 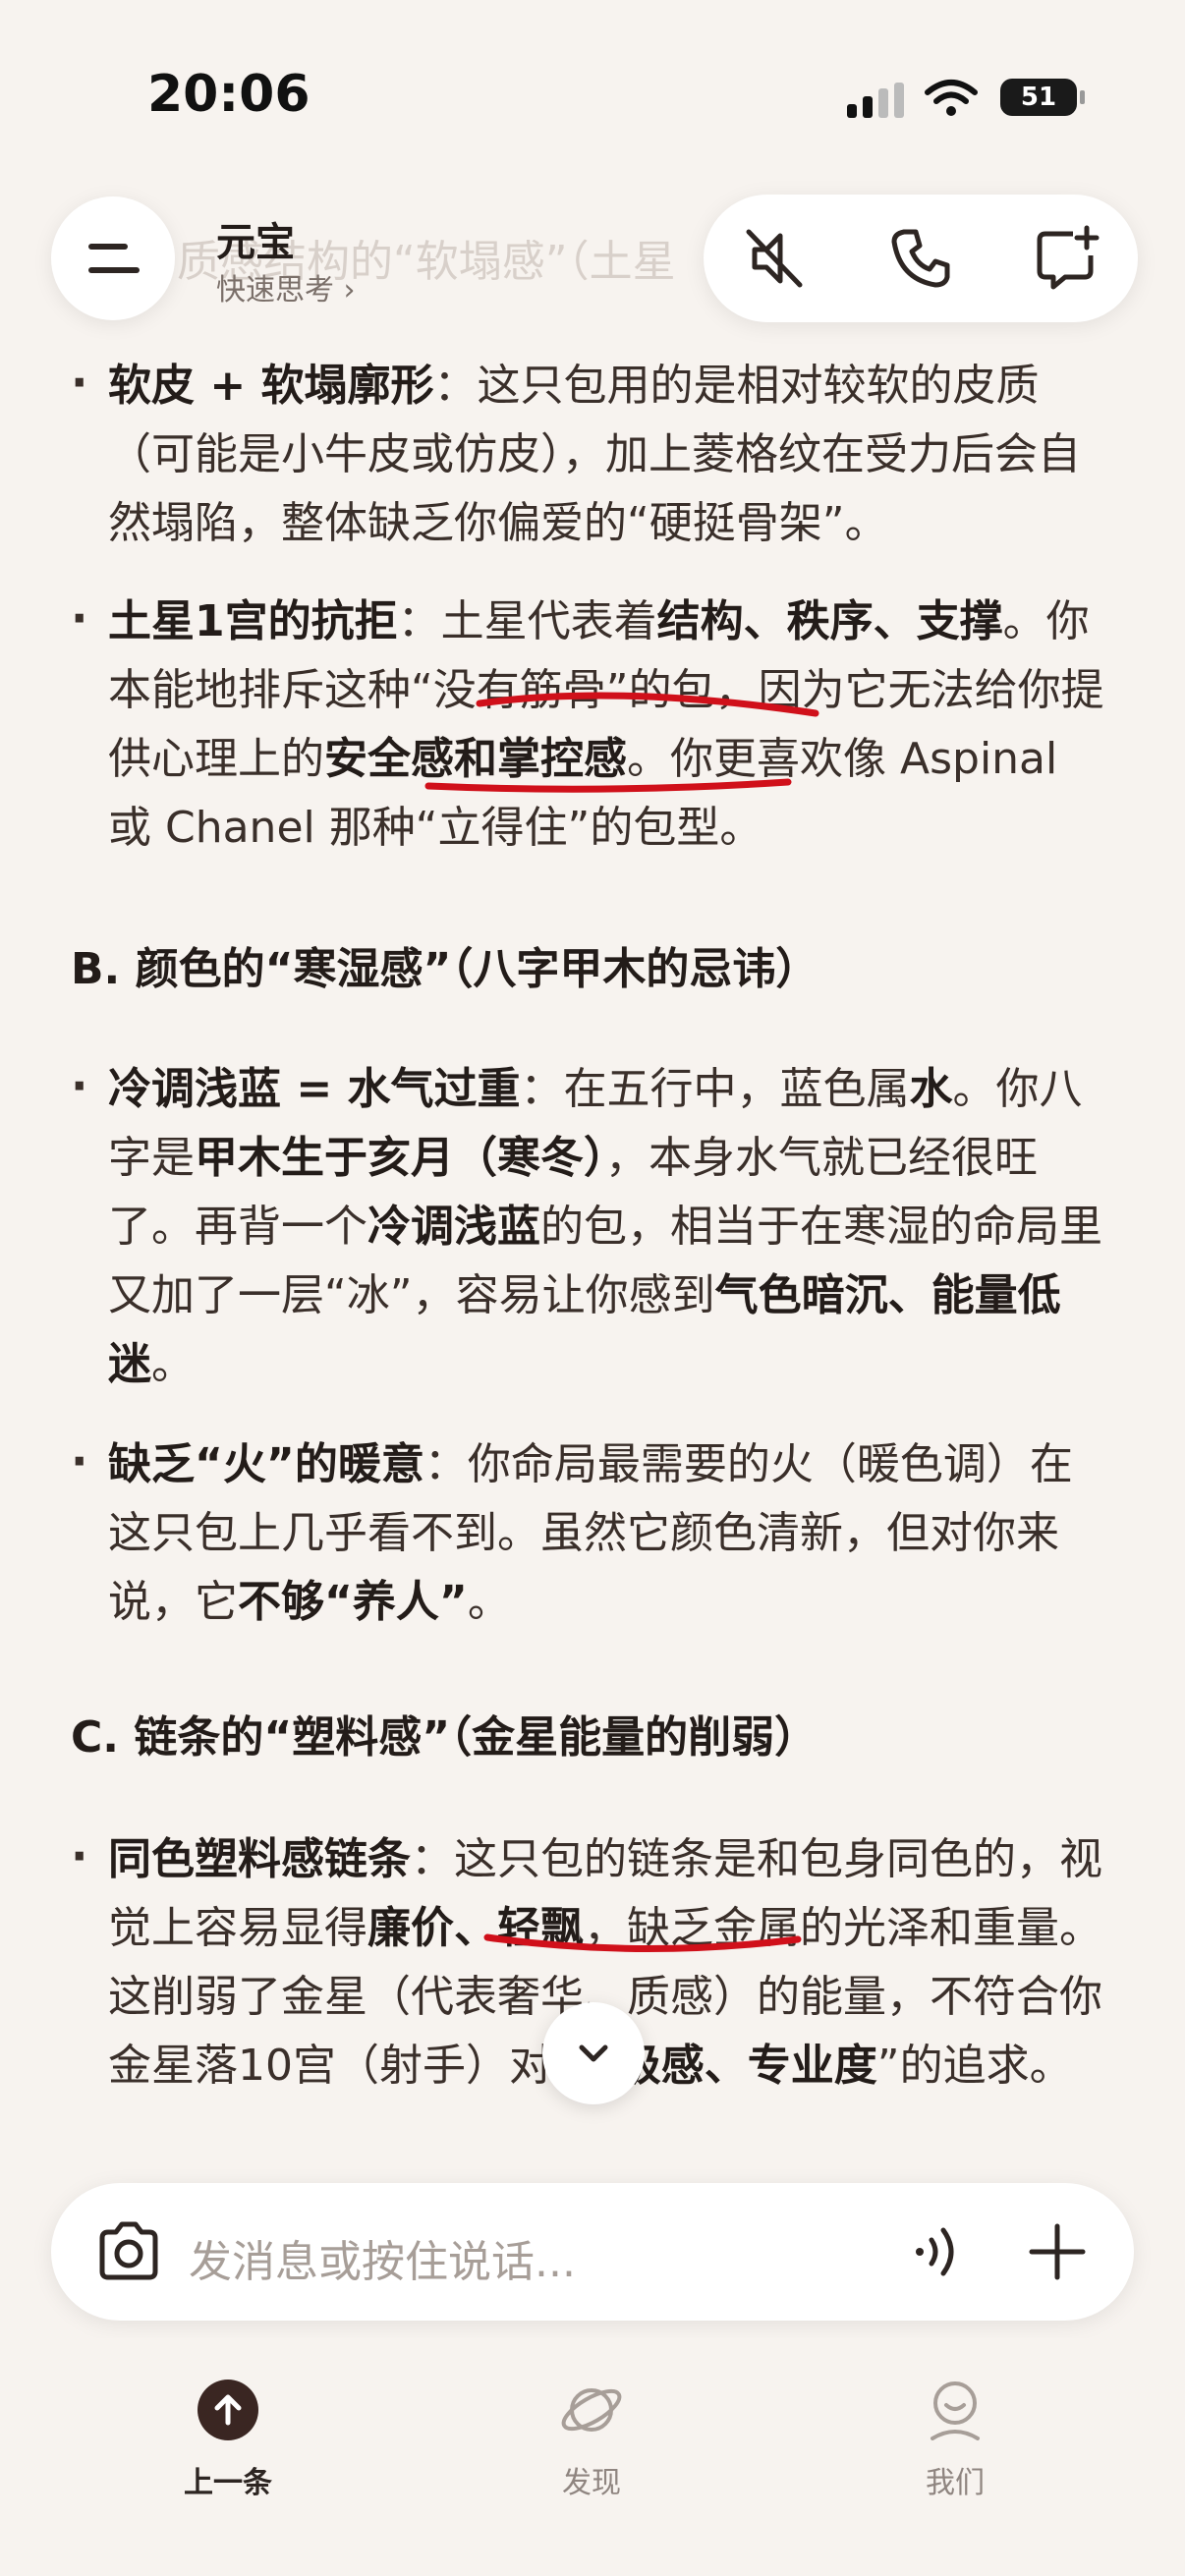 What do you see at coordinates (1042, 97) in the screenshot?
I see `battery-indicator: 51` at bounding box center [1042, 97].